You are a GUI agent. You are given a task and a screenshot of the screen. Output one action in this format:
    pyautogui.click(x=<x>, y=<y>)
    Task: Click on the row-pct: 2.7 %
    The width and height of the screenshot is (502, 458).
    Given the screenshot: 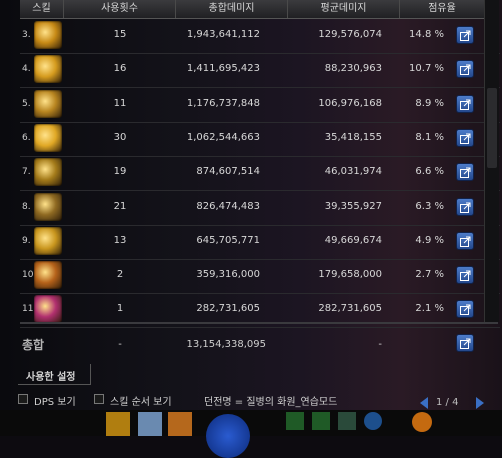 What is the action you would take?
    pyautogui.click(x=429, y=275)
    